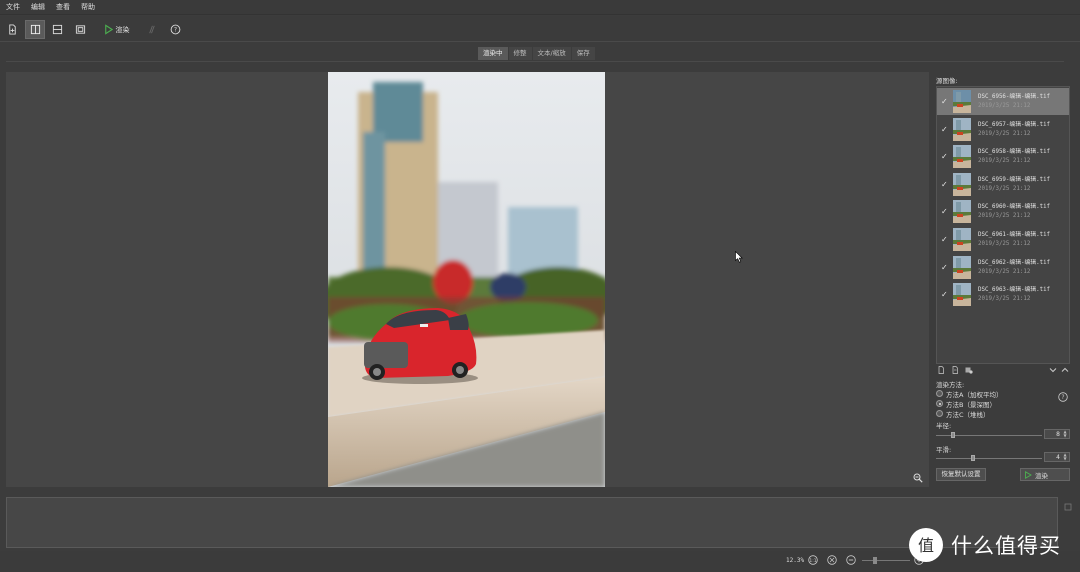  I want to click on clear-log-icon, so click(1068, 507).